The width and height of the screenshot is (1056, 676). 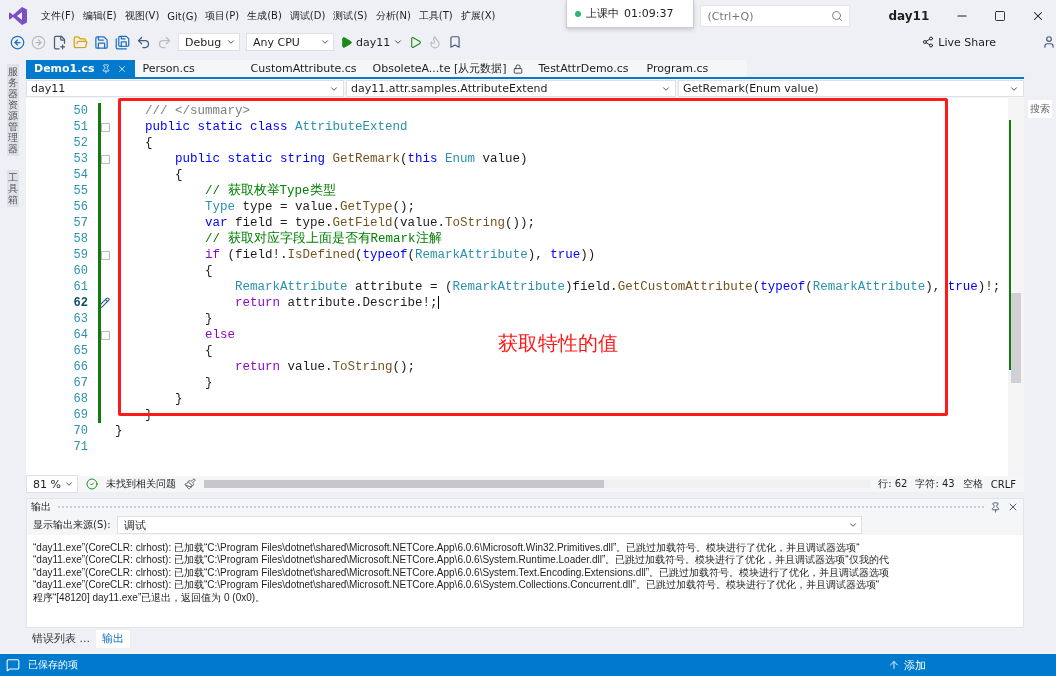 What do you see at coordinates (455, 42) in the screenshot?
I see `bookmark-button` at bounding box center [455, 42].